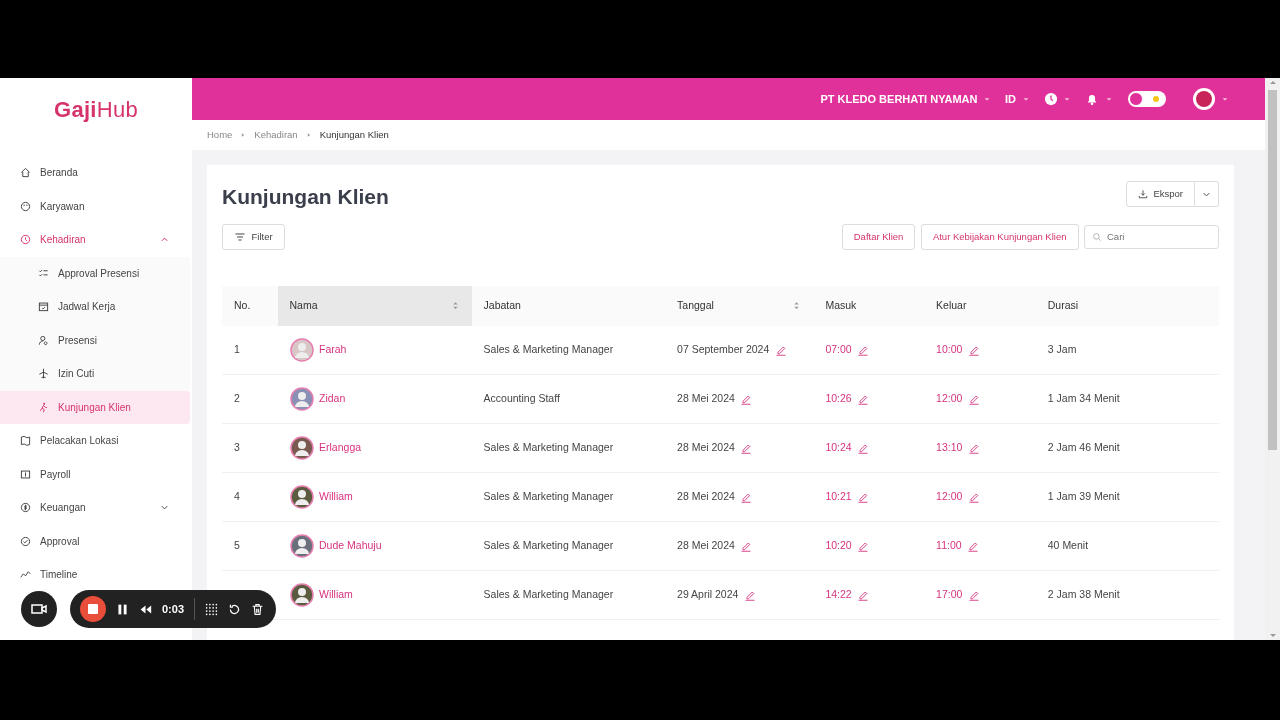 This screenshot has height=720, width=1280. Describe the element at coordinates (39, 609) in the screenshot. I see `camera-icon` at that location.